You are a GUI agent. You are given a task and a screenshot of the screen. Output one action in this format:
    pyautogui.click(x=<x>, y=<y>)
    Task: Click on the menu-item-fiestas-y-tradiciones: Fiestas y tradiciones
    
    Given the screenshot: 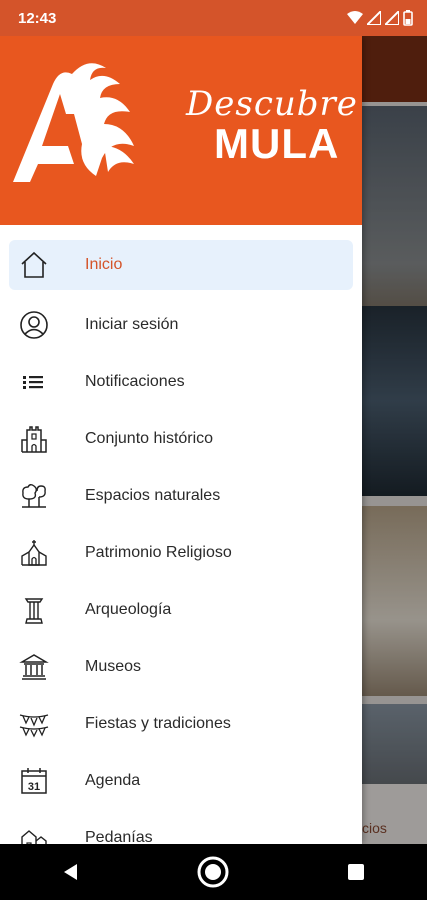 What is the action you would take?
    pyautogui.click(x=181, y=723)
    